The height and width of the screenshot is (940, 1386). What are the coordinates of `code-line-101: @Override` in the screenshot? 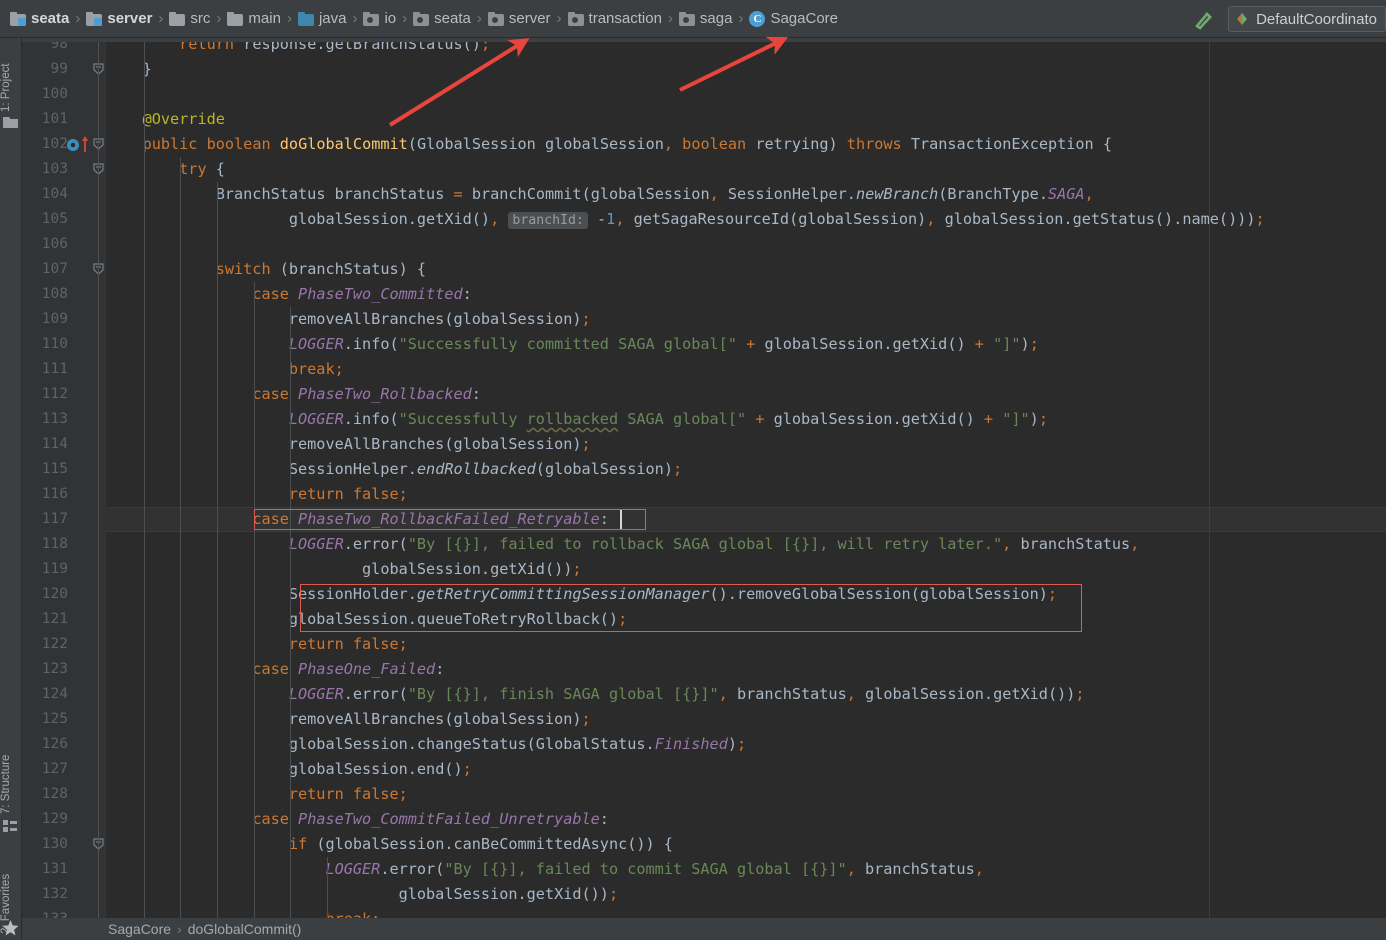 It's located at (165, 119).